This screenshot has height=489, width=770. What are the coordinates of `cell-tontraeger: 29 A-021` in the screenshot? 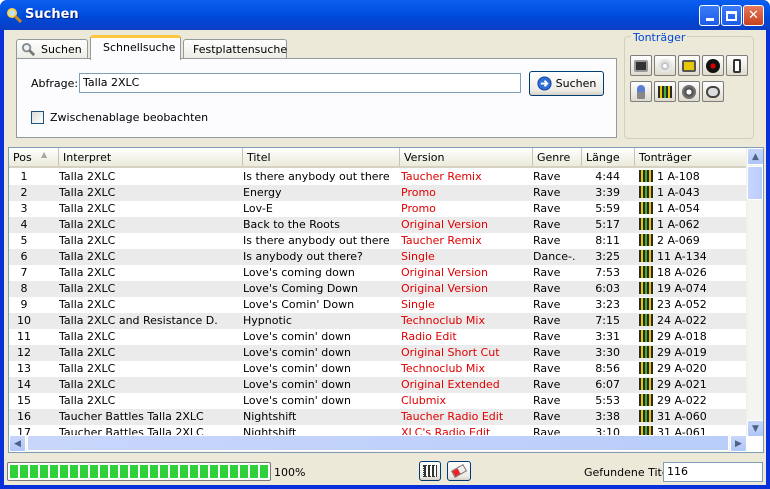 It's located at (692, 384).